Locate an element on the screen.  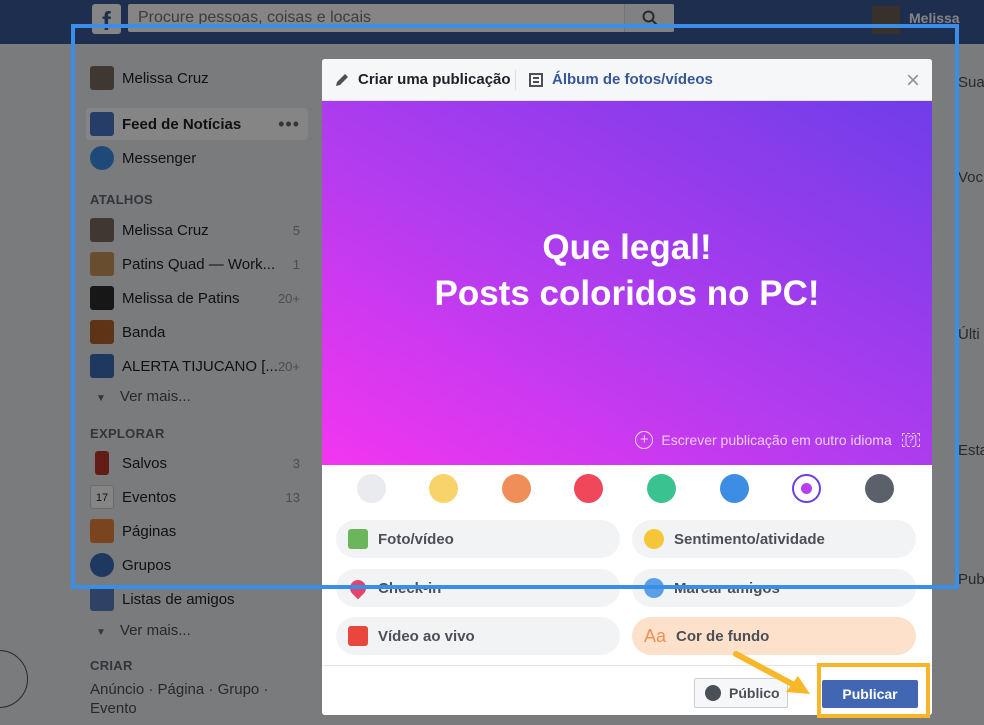
live-video-icon is located at coordinates (358, 636).